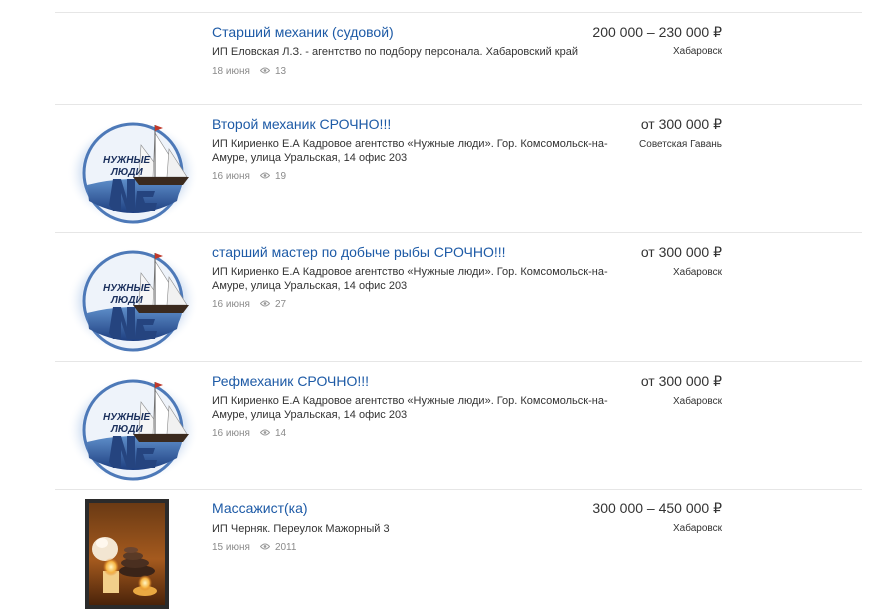  Describe the element at coordinates (657, 32) in the screenshot. I see `vacancy-salary: 200 000 – 230 000 ₽` at that location.